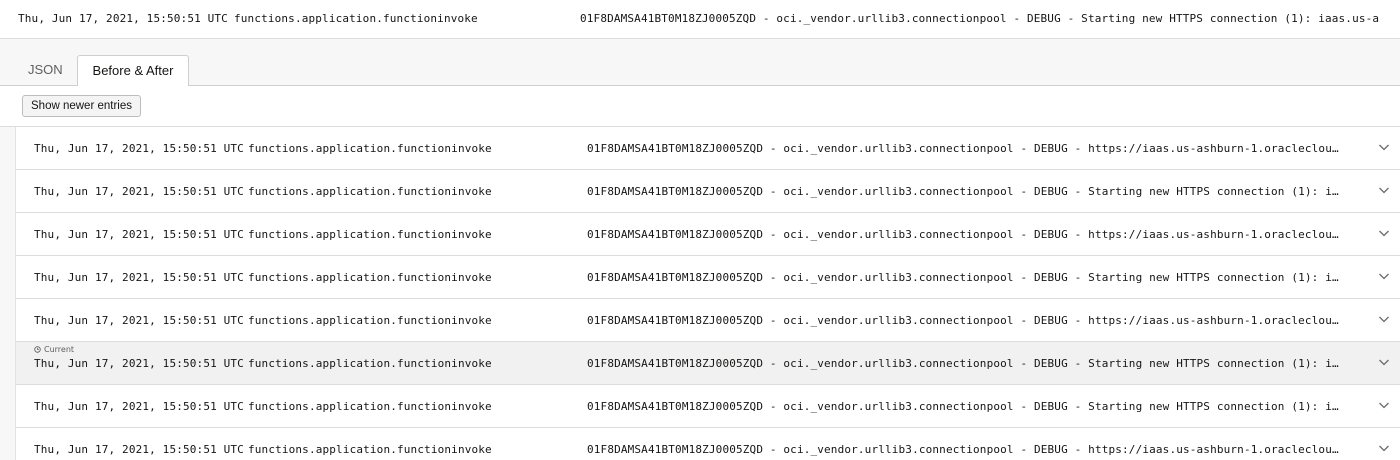 Image resolution: width=1400 pixels, height=460 pixels. I want to click on tab-before-after: Before & After, so click(133, 71).